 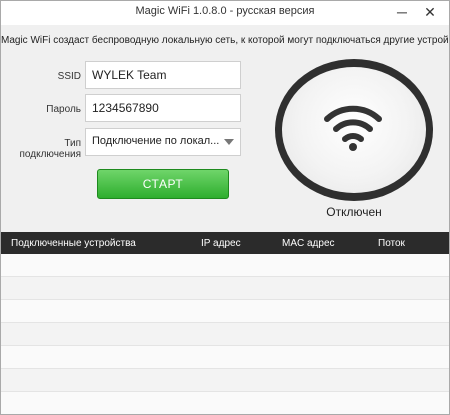 What do you see at coordinates (69, 76) in the screenshot?
I see `ssid-label: SSID` at bounding box center [69, 76].